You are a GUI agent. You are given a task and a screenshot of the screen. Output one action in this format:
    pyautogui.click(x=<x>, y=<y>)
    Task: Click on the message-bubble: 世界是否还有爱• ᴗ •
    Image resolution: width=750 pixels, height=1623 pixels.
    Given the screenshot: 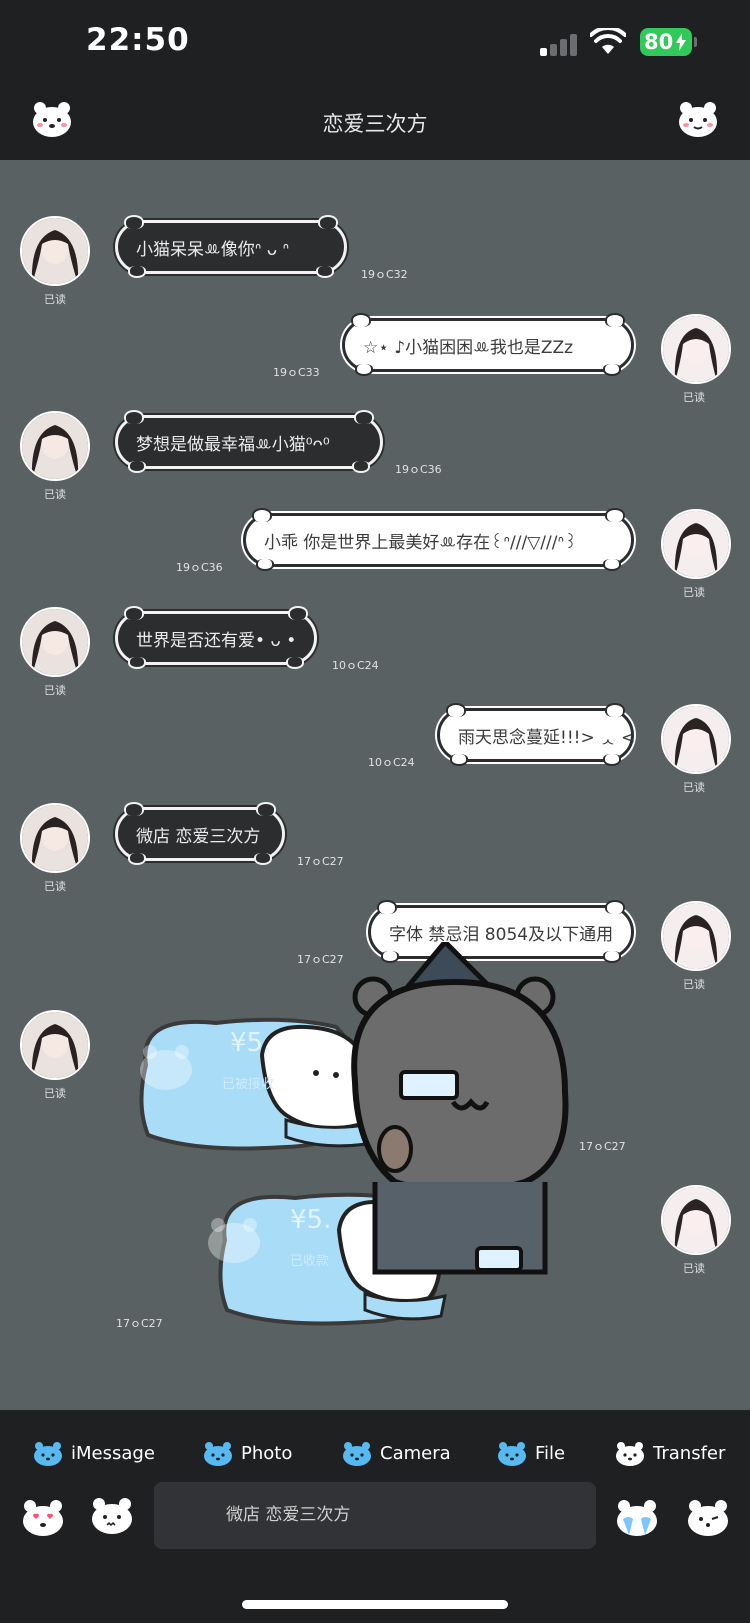 What is the action you would take?
    pyautogui.click(x=216, y=637)
    